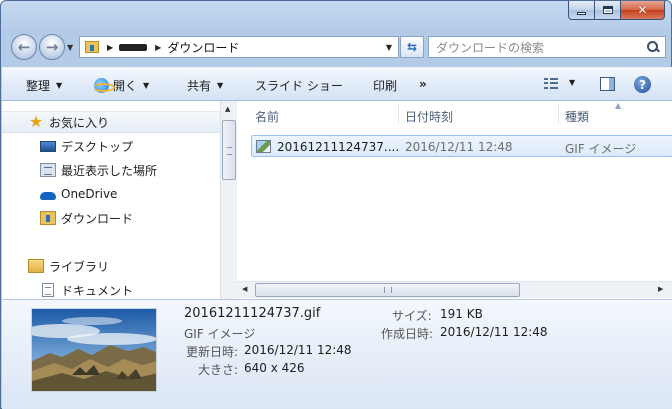 The width and height of the screenshot is (672, 409). Describe the element at coordinates (298, 350) in the screenshot. I see `detail-modified-value: 2016/12/11 12:48` at that location.